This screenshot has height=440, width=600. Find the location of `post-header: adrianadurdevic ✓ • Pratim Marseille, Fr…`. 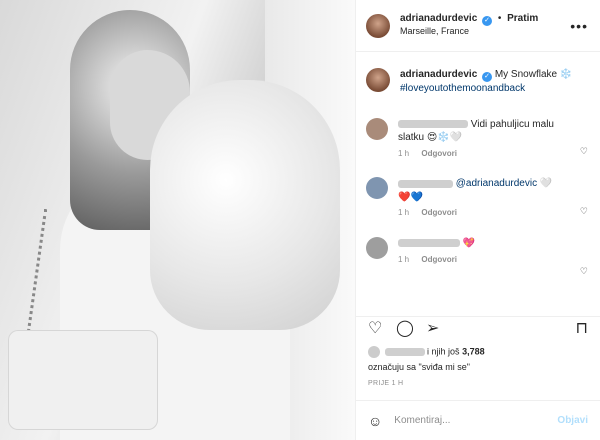

post-header: adrianadurdevic ✓ • Pratim Marseille, Fr… is located at coordinates (478, 26).